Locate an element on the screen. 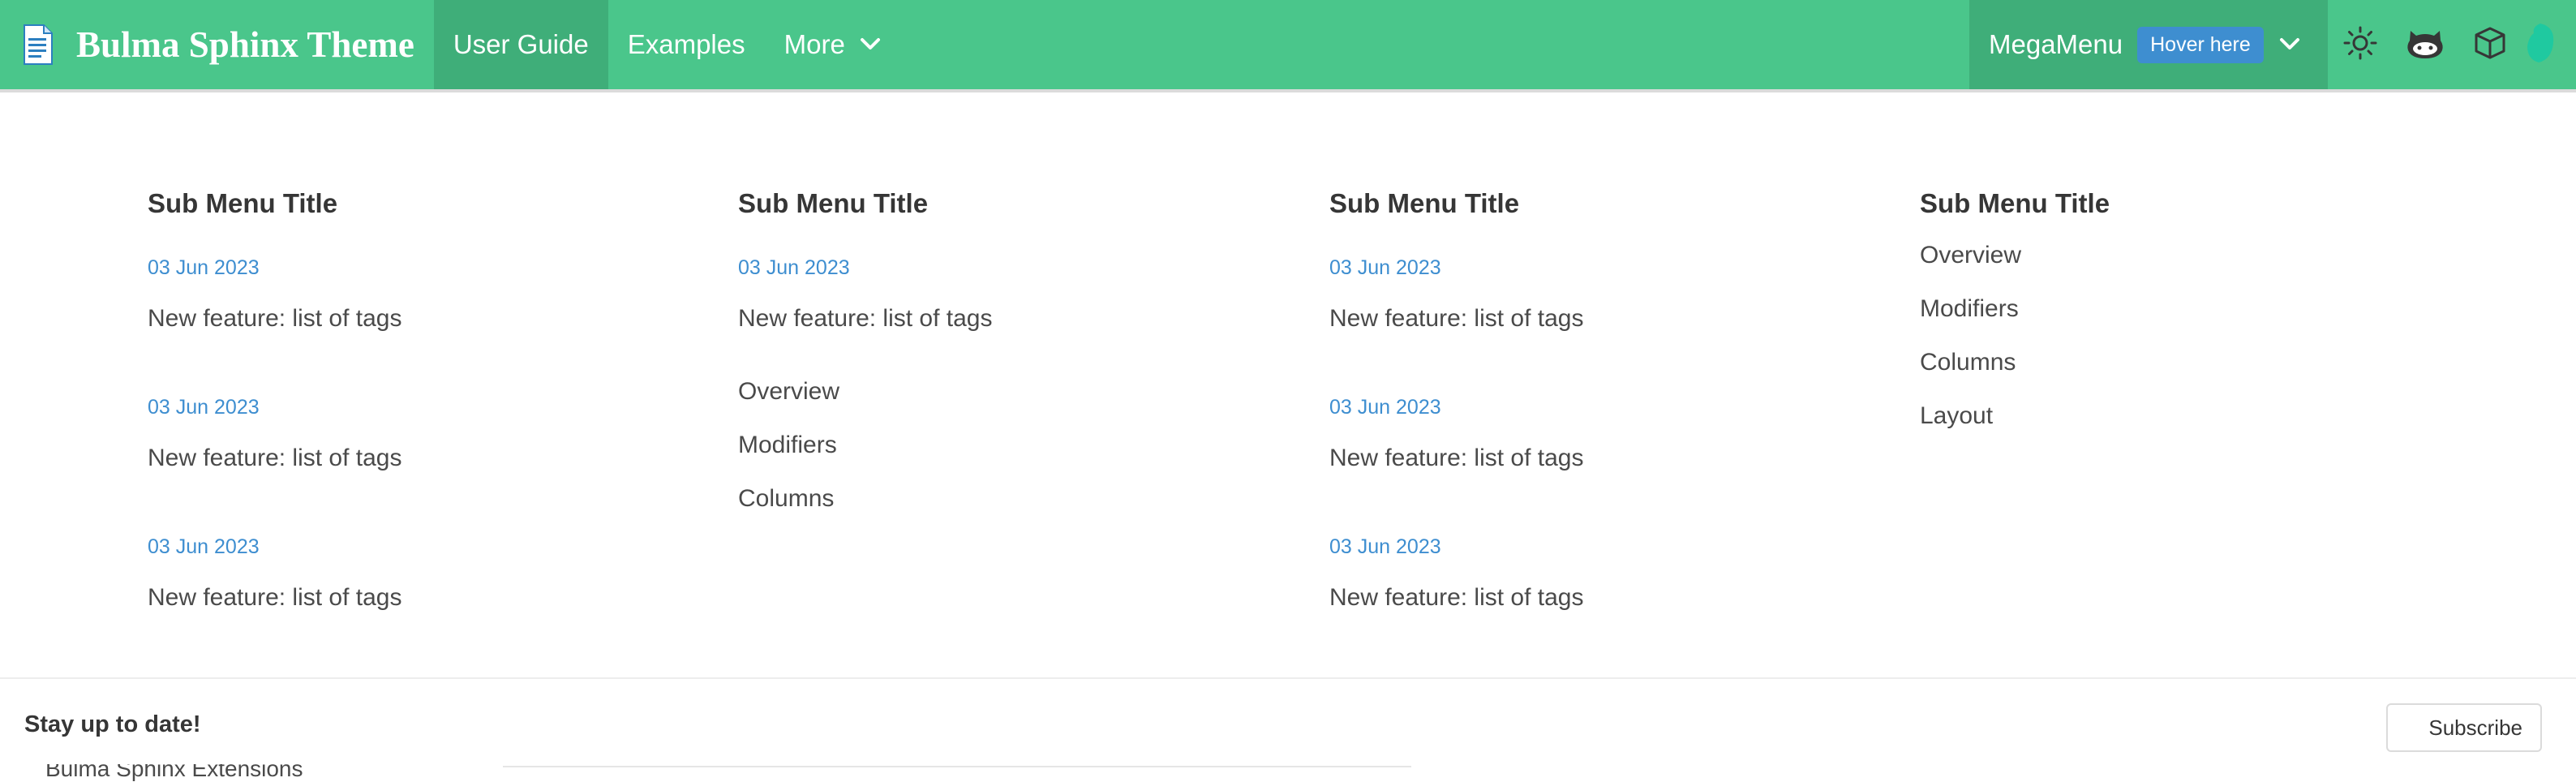  github-button is located at coordinates (2425, 44).